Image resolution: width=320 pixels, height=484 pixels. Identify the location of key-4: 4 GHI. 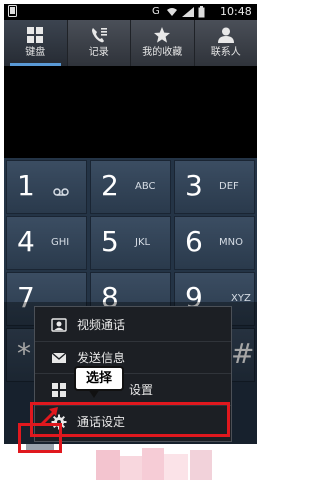
(46, 243).